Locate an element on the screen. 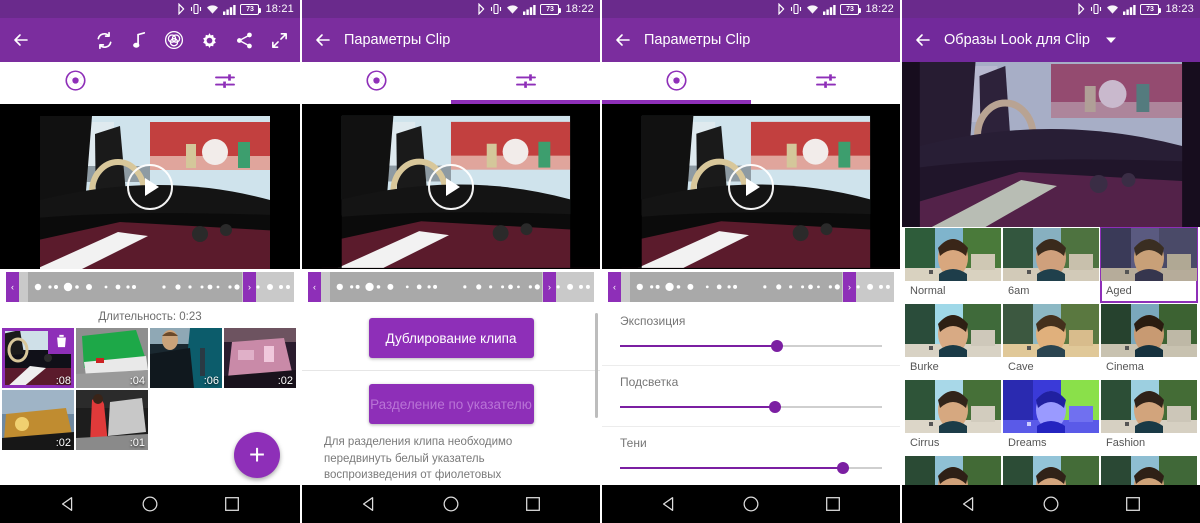 The width and height of the screenshot is (1200, 523). add-clip-button: + is located at coordinates (257, 455).